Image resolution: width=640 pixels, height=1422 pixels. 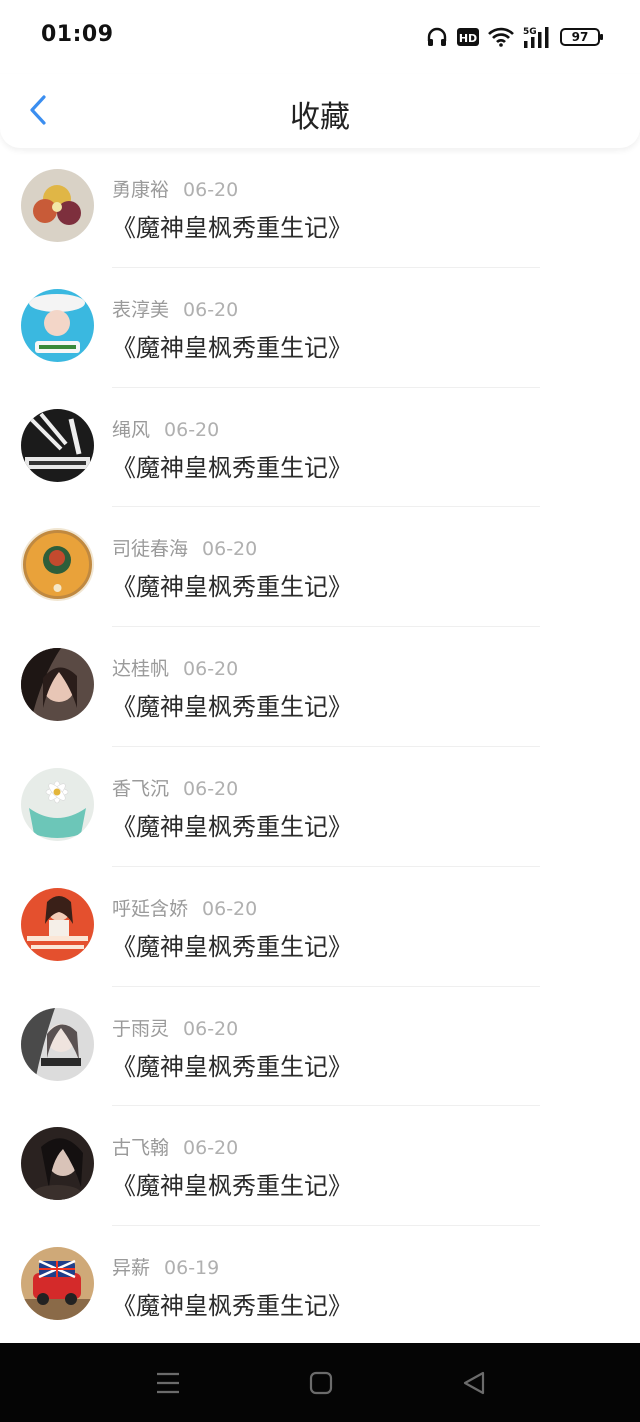 I want to click on list-item: 表淳美 06-20 《魔神皇枫秀重生记》, so click(x=320, y=328).